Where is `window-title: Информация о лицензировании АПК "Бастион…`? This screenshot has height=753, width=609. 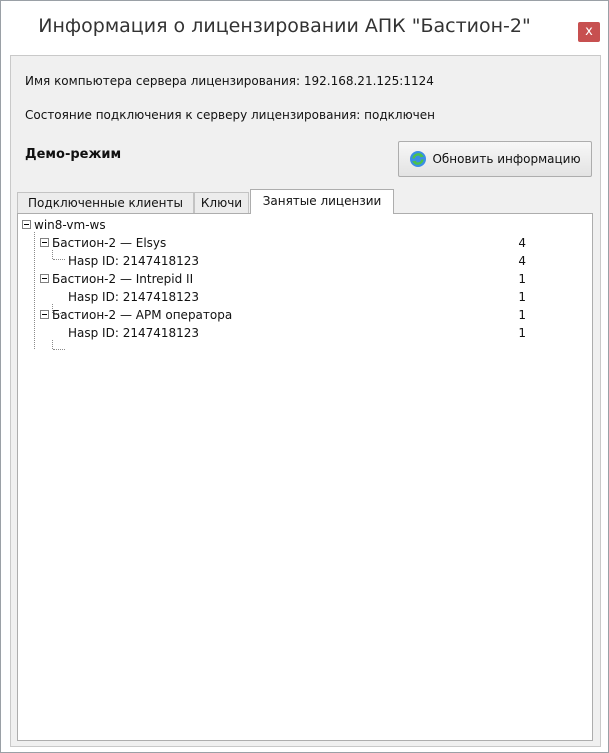
window-title: Информация о лицензировании АПК "Бастион… is located at coordinates (284, 26).